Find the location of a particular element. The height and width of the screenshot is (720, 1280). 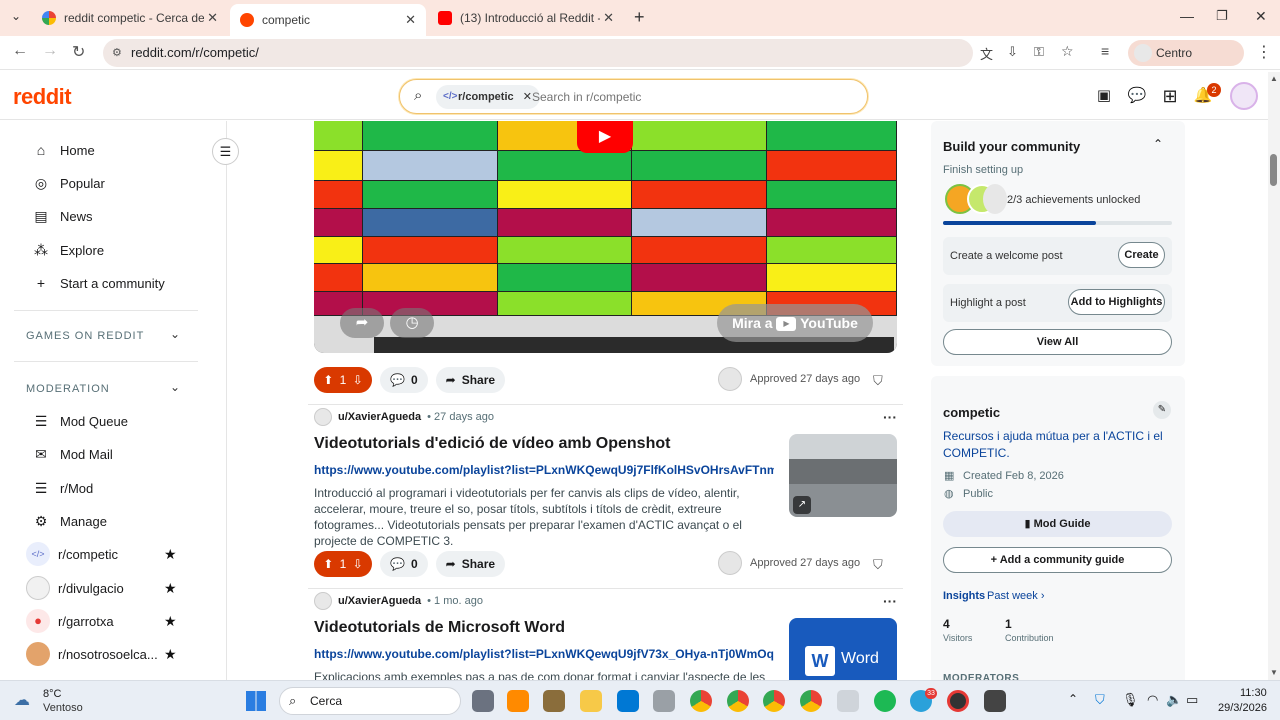

site-info-icon: ⚙ is located at coordinates (117, 53).